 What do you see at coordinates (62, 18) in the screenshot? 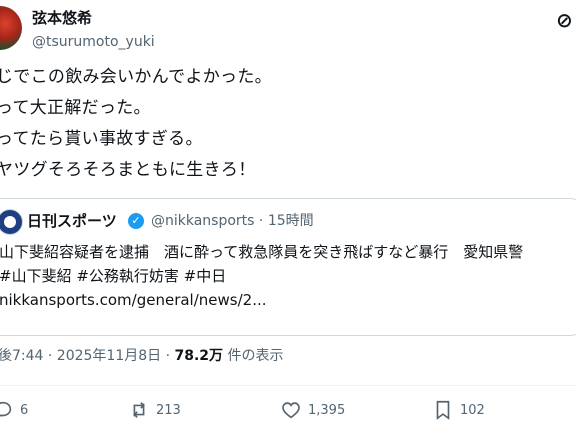
I see `author-name: 弦本悠希` at bounding box center [62, 18].